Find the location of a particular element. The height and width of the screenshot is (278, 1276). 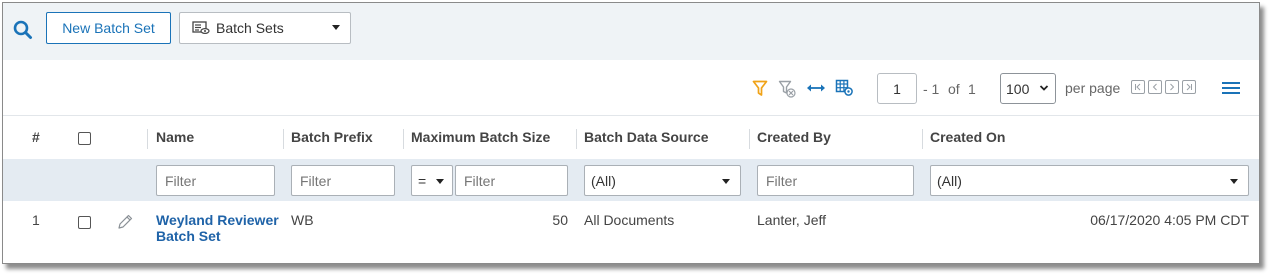

created-on-filter-value: (All) is located at coordinates (949, 180).